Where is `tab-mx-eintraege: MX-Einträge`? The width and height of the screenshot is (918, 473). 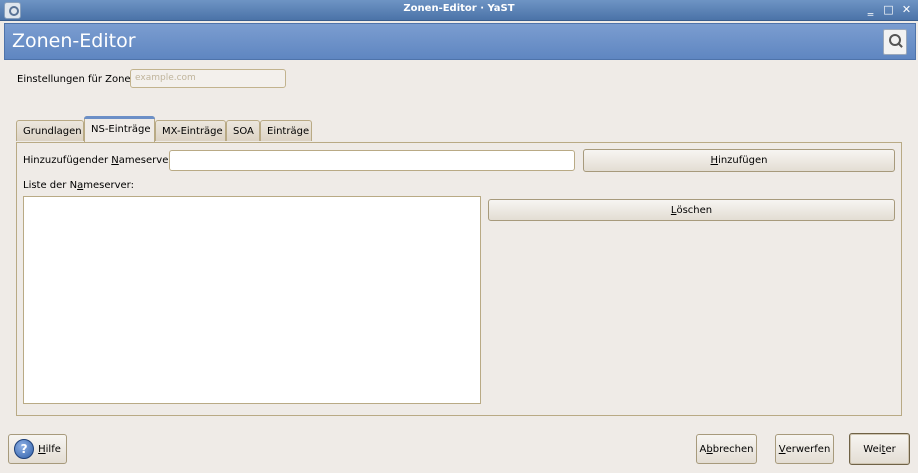
tab-mx-eintraege: MX-Einträge is located at coordinates (190, 130).